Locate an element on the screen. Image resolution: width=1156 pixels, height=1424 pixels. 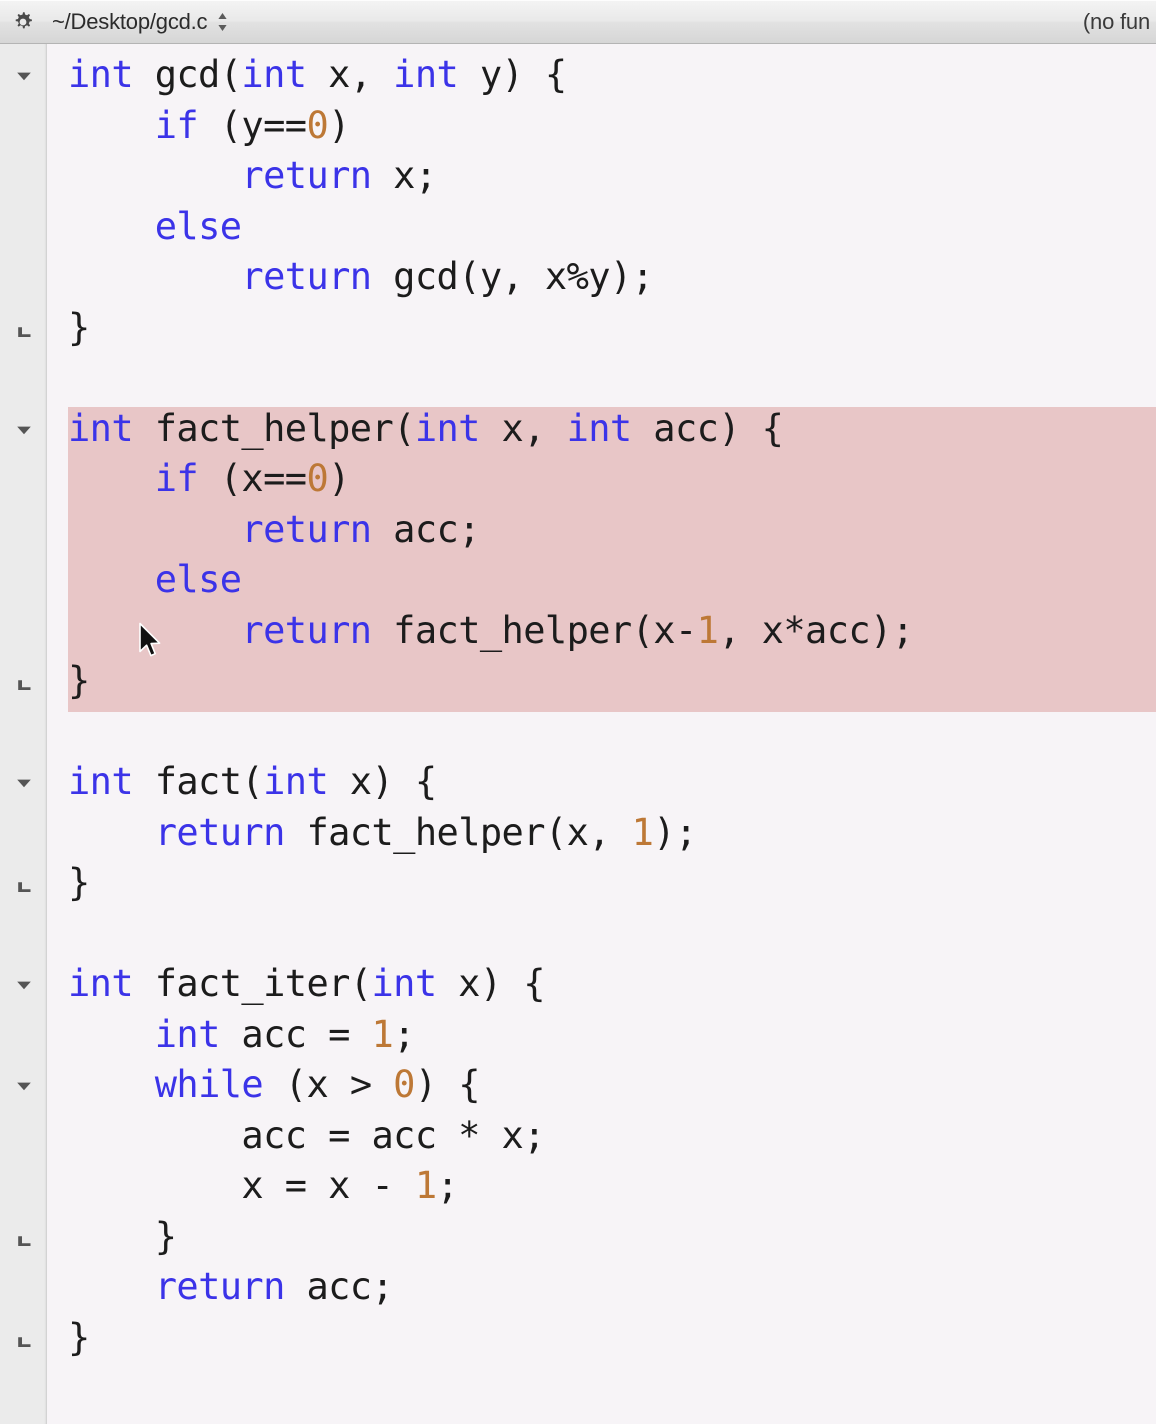
code-line: int acc = 1; is located at coordinates (601, 1035).